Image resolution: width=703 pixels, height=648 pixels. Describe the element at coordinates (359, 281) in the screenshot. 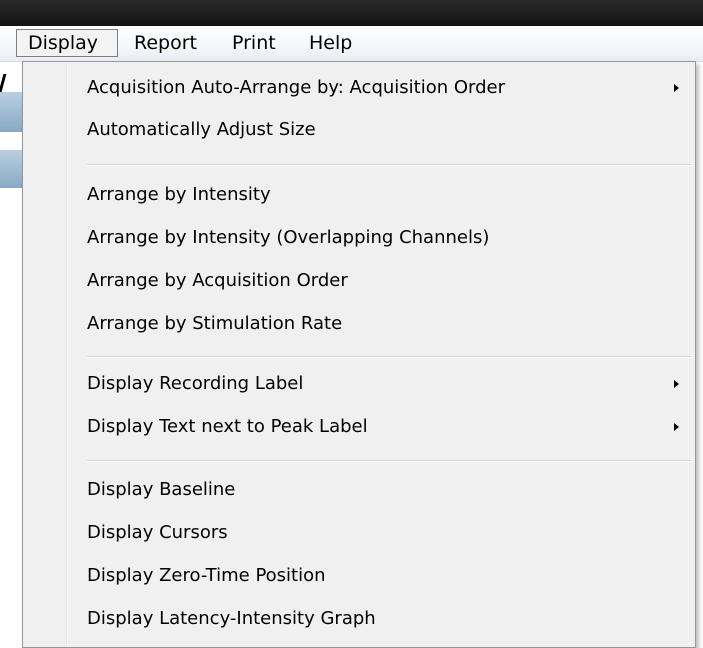

I see `menu-item-arrange-by-acquisition-order: Arrange by Acquisition Order` at that location.